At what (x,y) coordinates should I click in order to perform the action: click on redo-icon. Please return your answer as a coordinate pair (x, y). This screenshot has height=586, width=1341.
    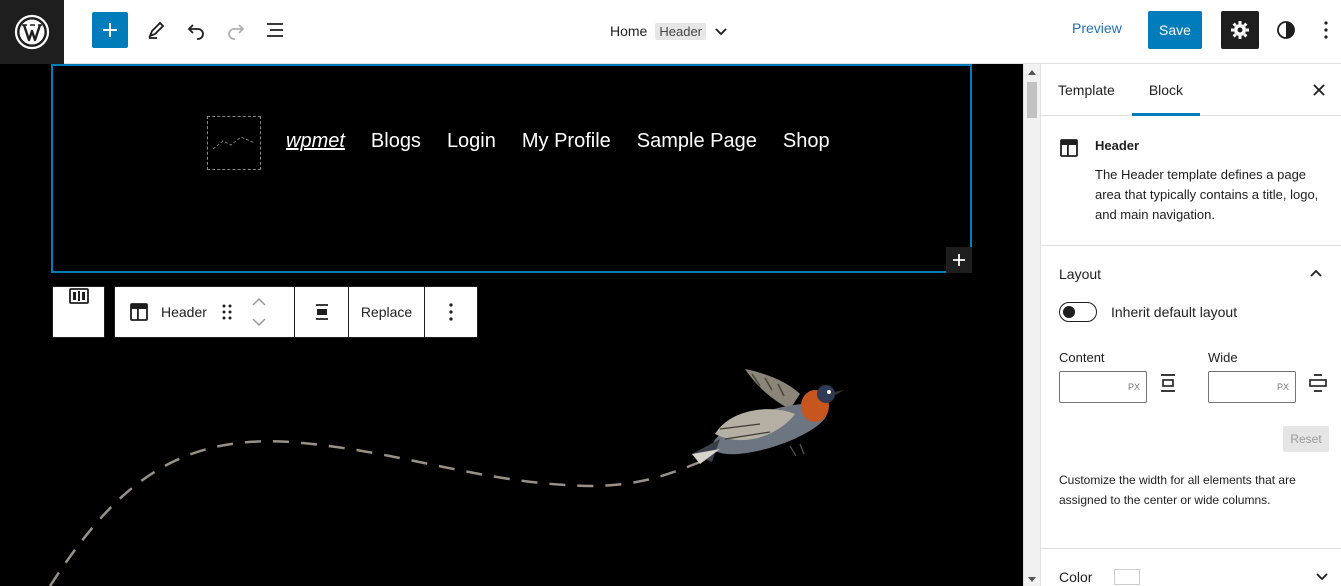
    Looking at the image, I should click on (236, 32).